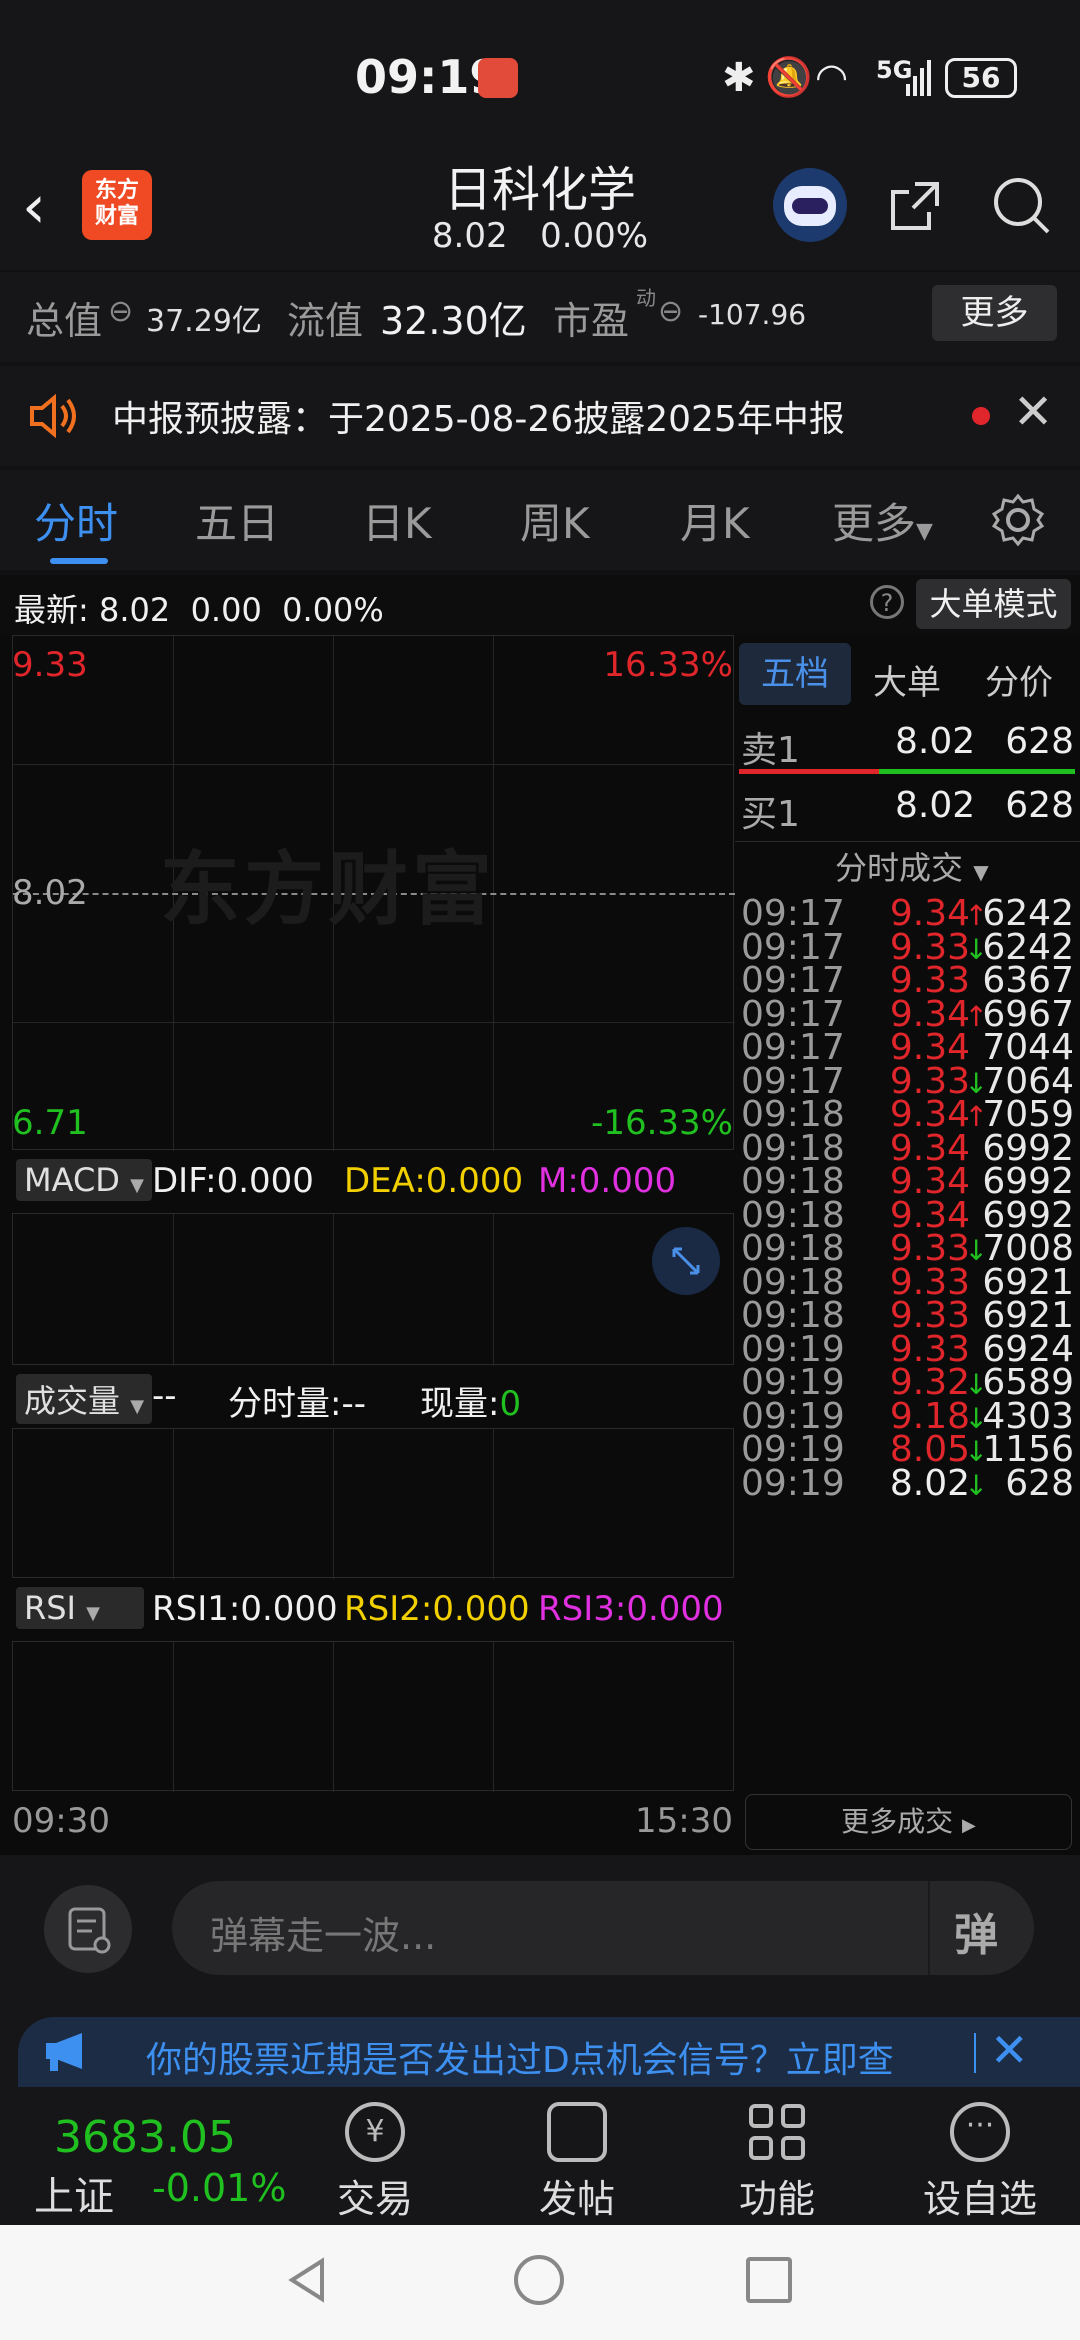  I want to click on tab-price-distribution: 分价, so click(1019, 679).